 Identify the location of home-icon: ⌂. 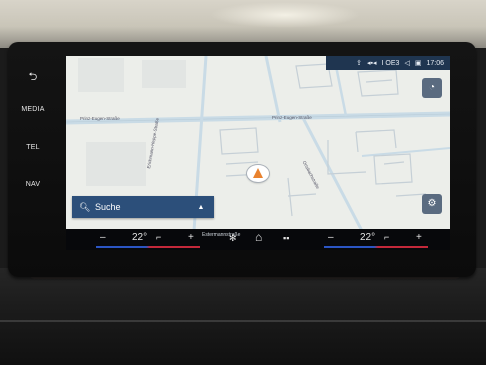
(258, 237).